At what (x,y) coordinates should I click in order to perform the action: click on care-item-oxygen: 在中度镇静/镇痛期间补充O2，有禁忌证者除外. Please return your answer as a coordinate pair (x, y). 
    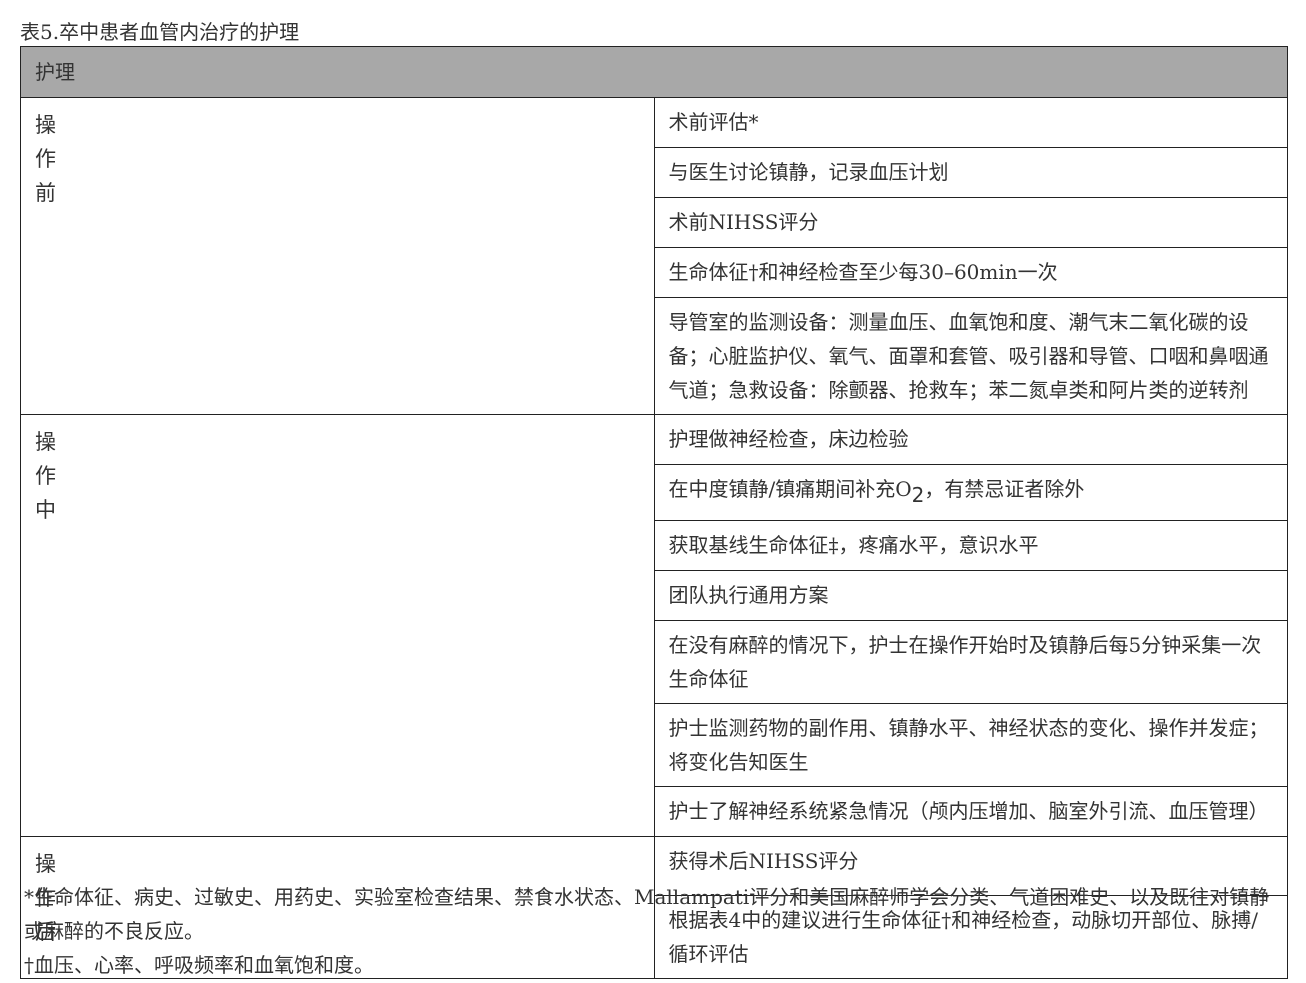
    Looking at the image, I should click on (970, 492).